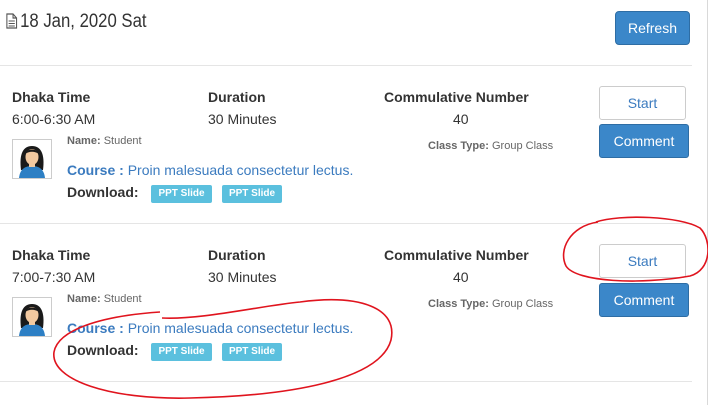 The height and width of the screenshot is (405, 708). Describe the element at coordinates (54, 119) in the screenshot. I see `time-value: 6:00-6:30 AM` at that location.